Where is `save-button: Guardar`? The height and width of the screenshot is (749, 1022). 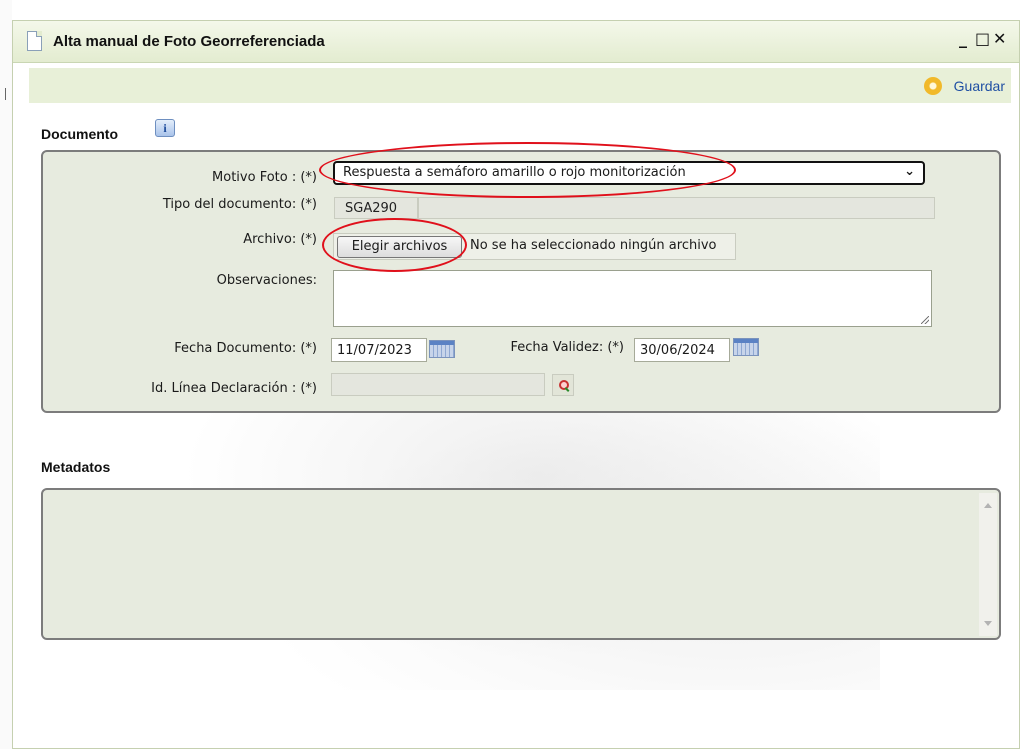 save-button: Guardar is located at coordinates (964, 86).